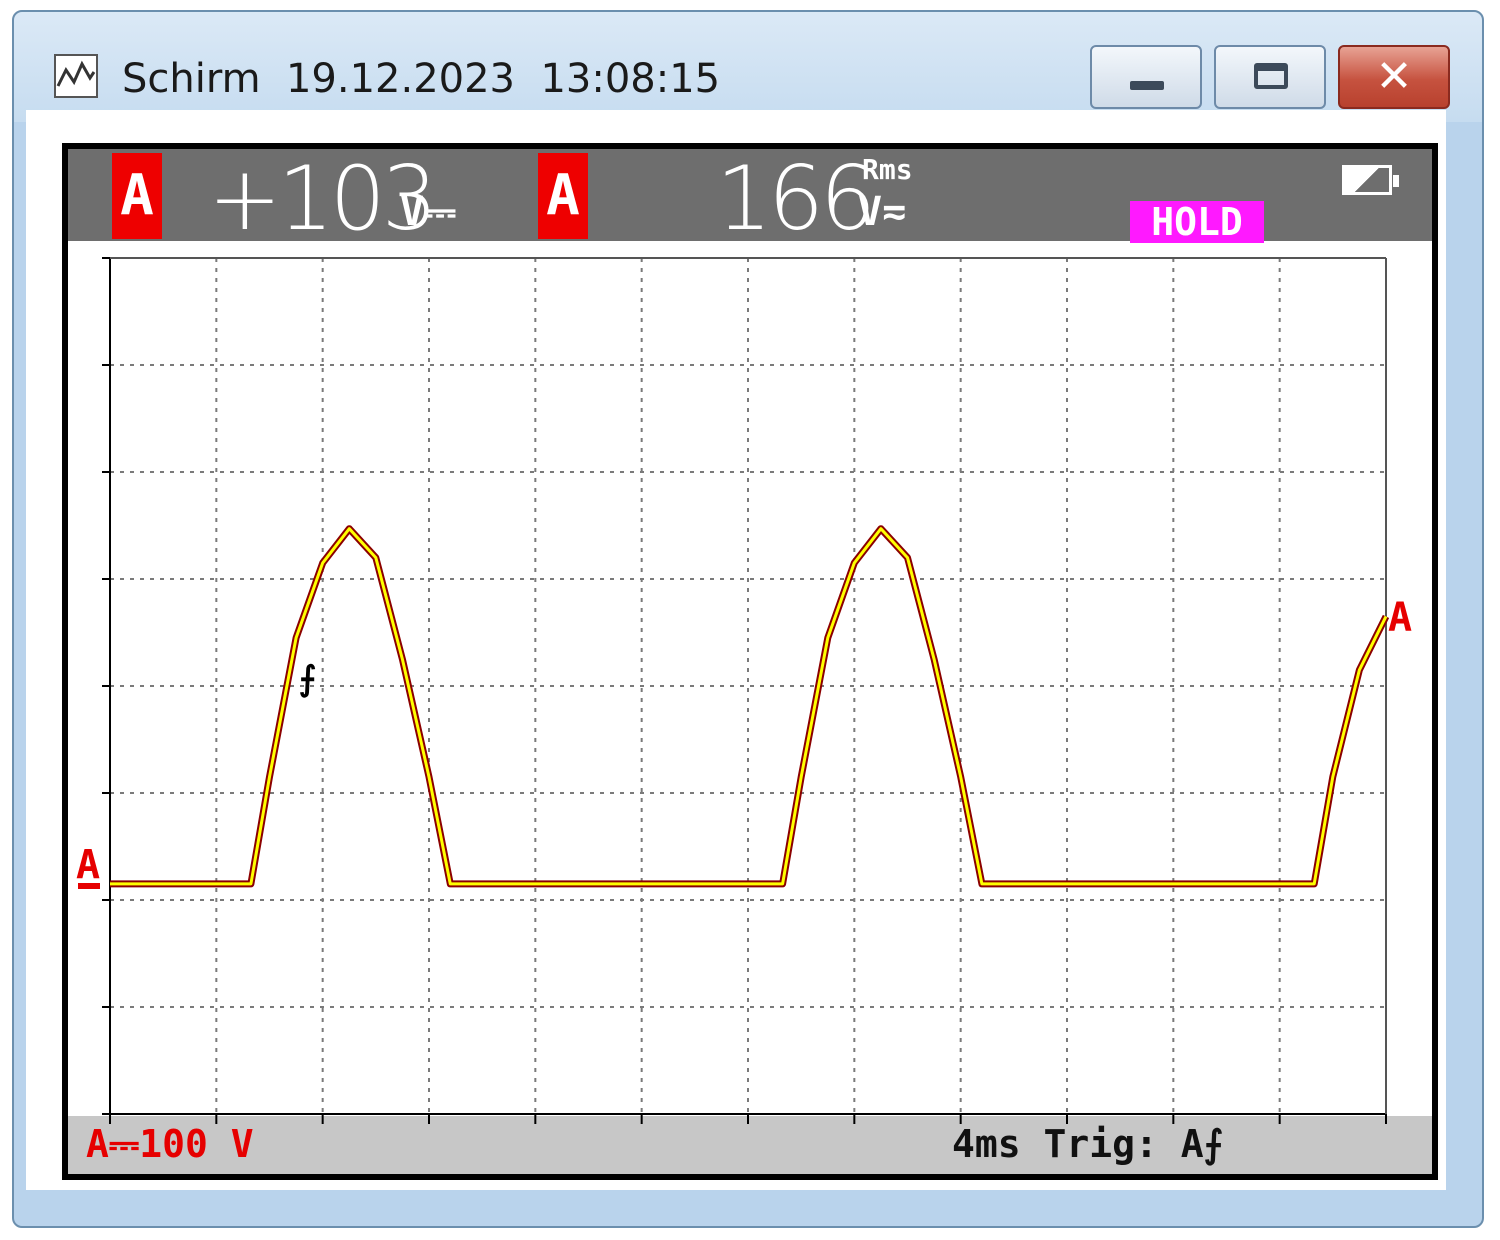 This screenshot has width=1500, height=1240. What do you see at coordinates (1400, 617) in the screenshot?
I see `channel-end-marker: A` at bounding box center [1400, 617].